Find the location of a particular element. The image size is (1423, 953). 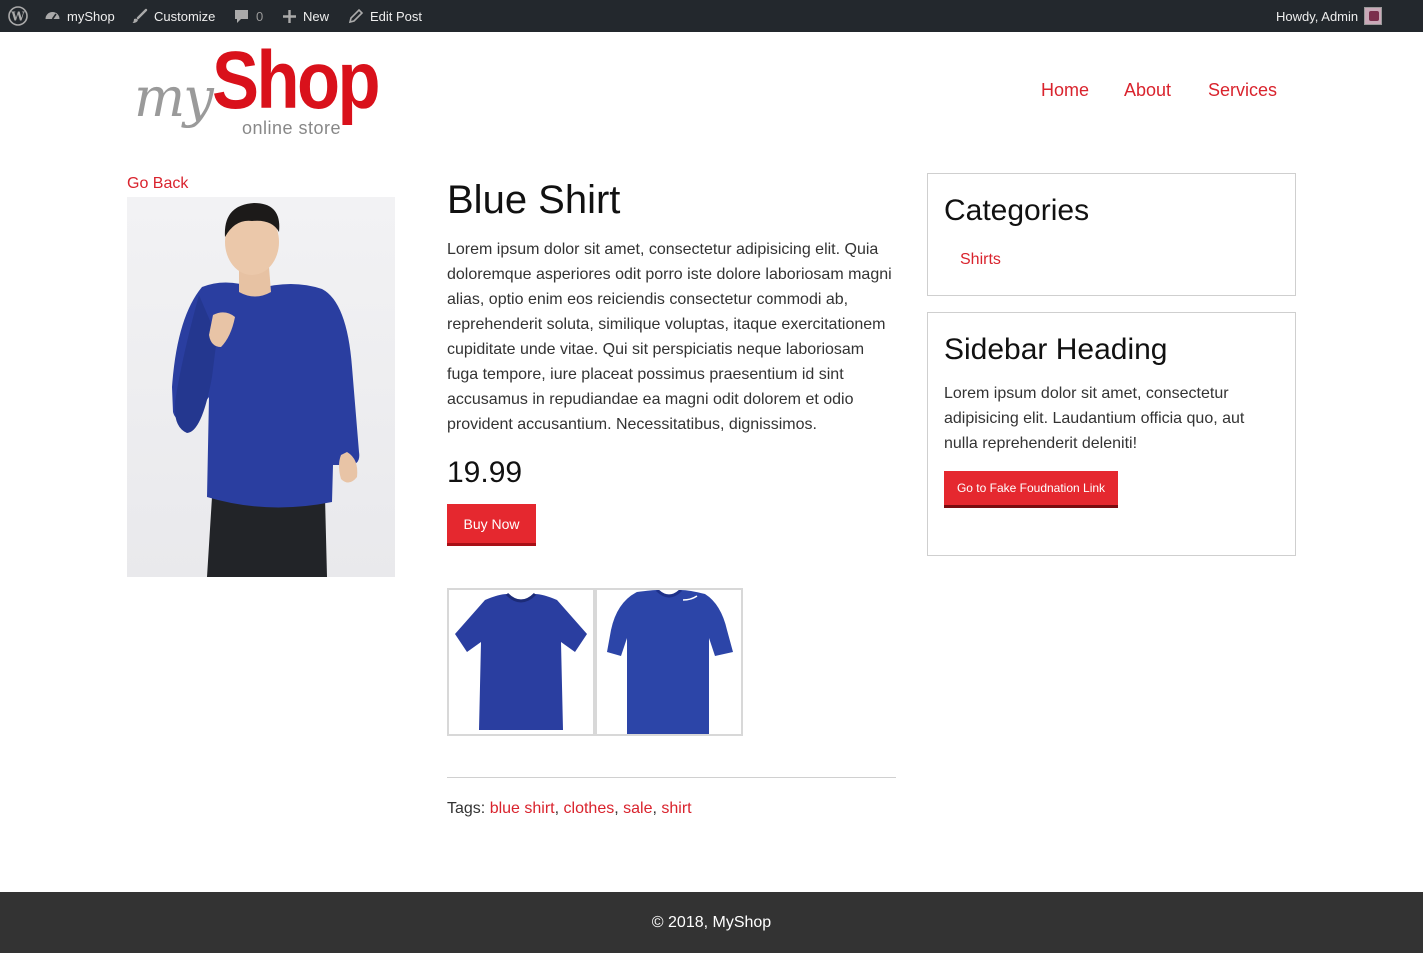

comment-icon is located at coordinates (241, 16).